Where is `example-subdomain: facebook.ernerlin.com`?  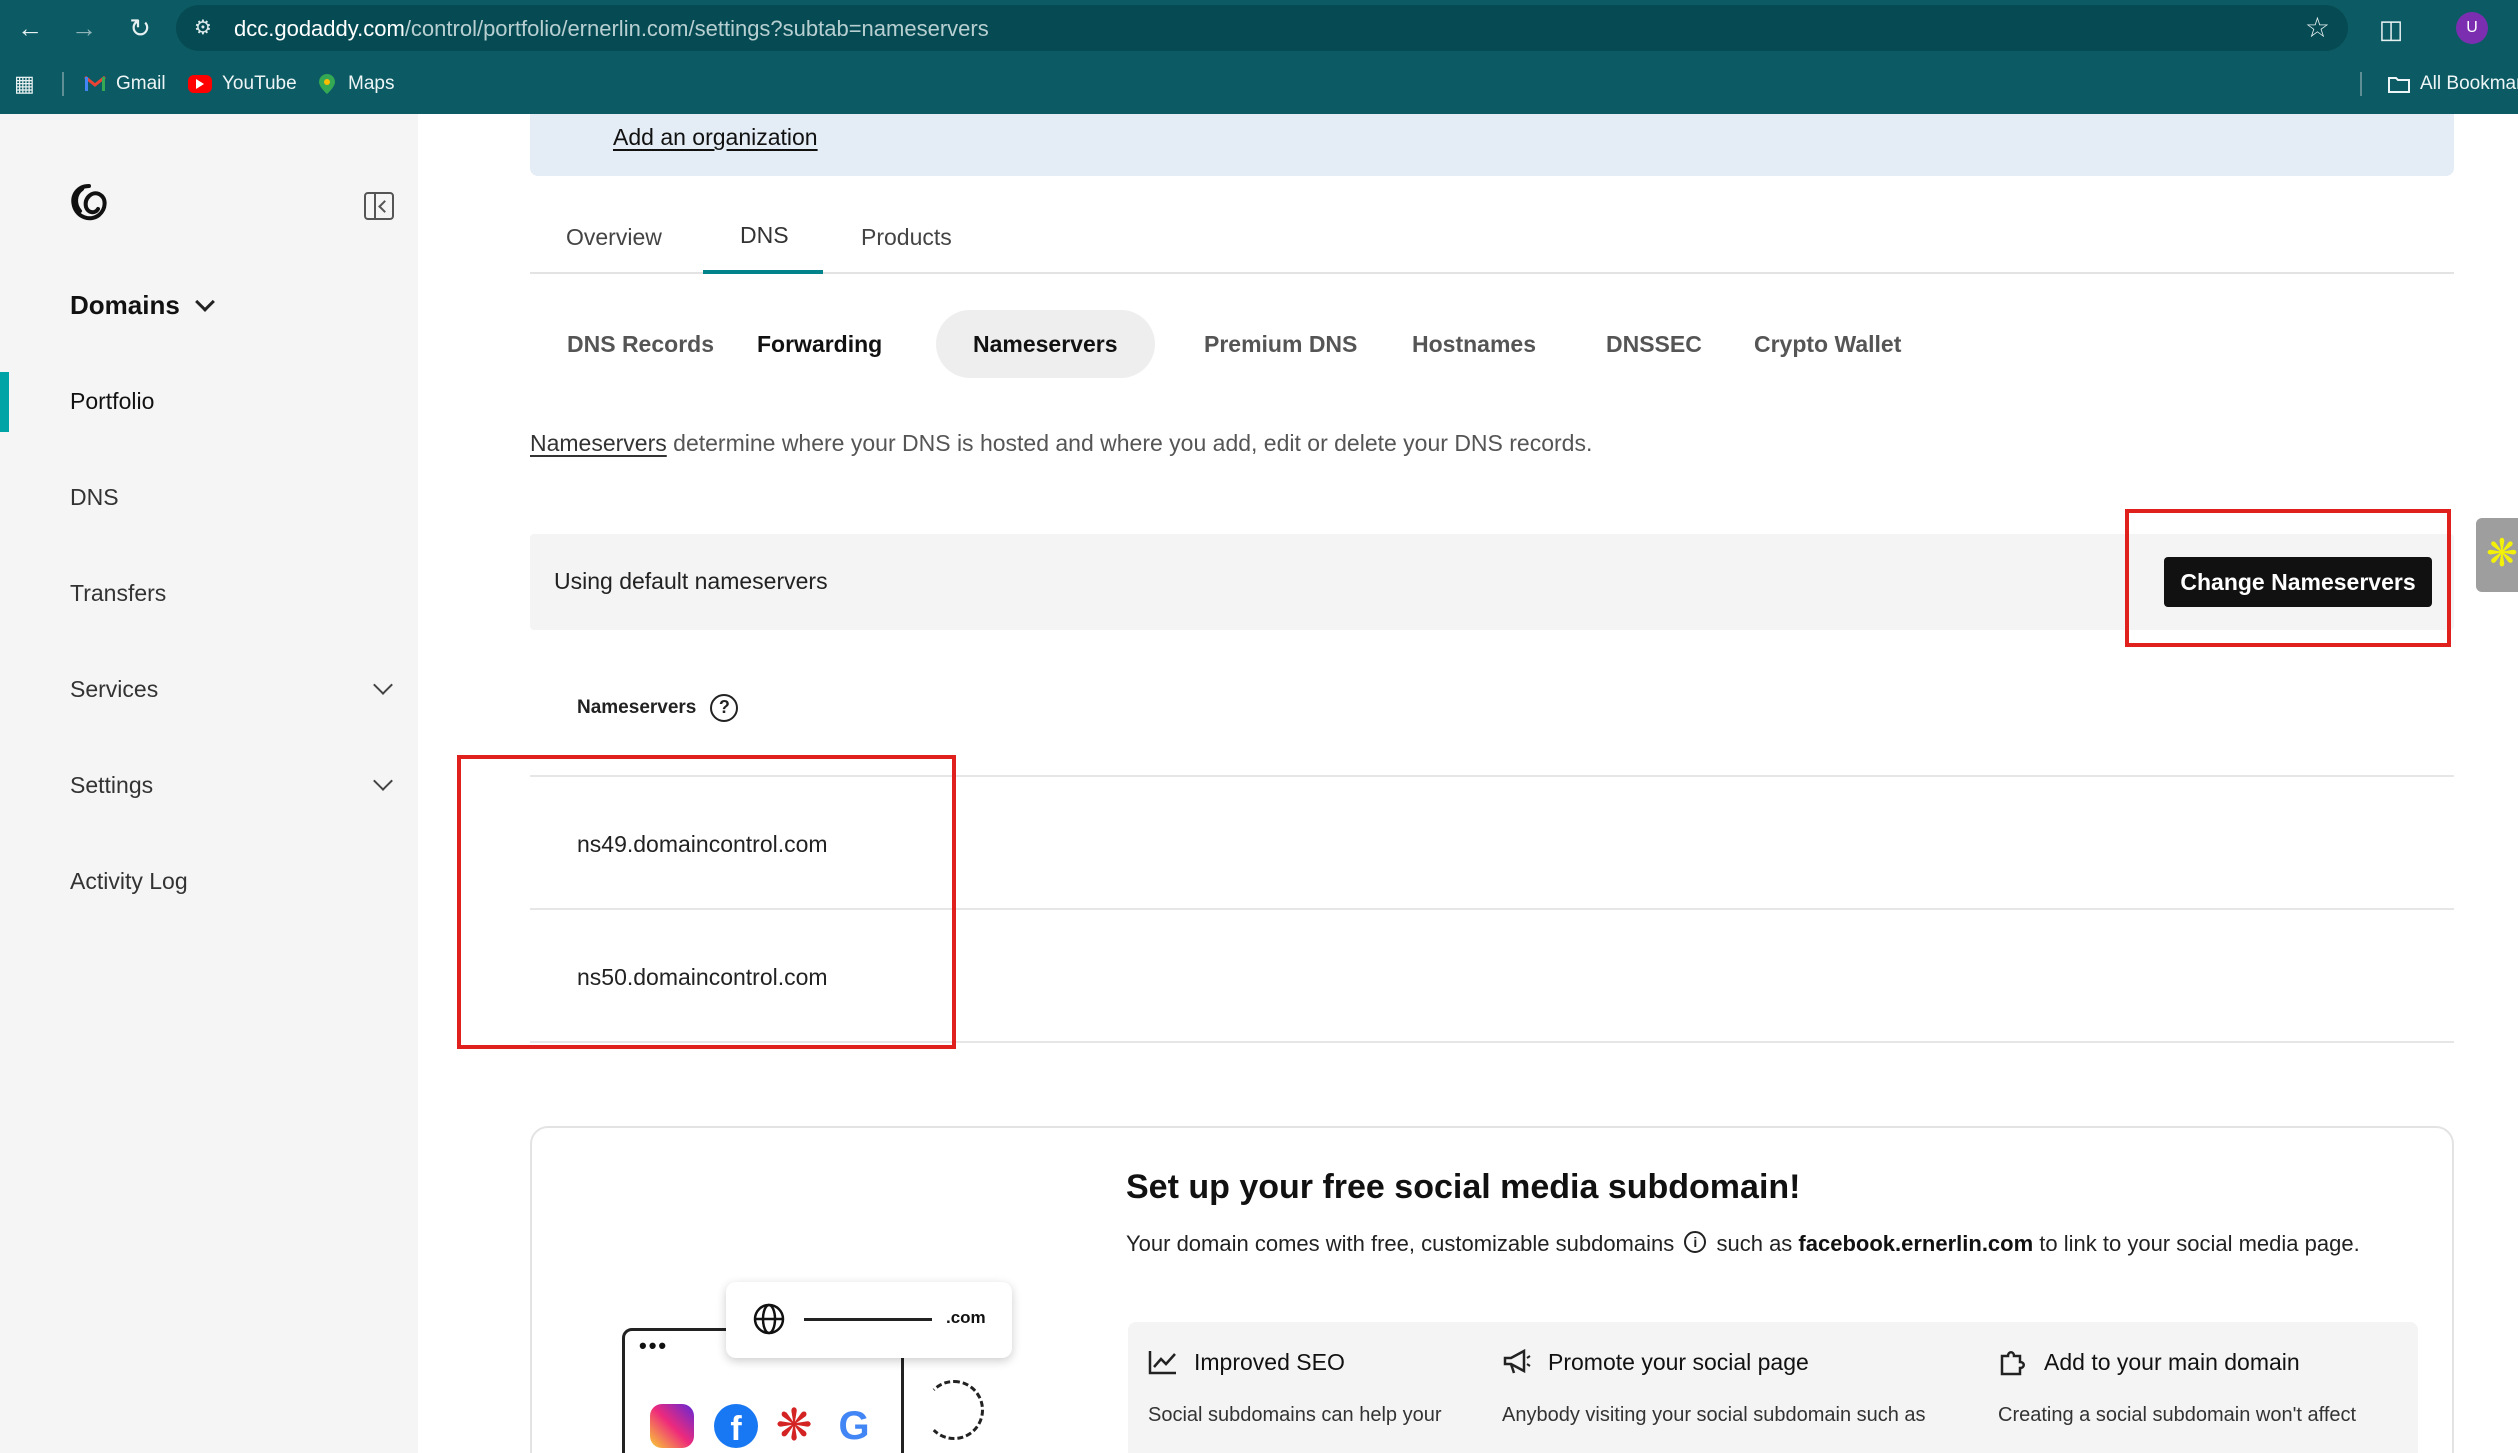 example-subdomain: facebook.ernerlin.com is located at coordinates (1916, 1243).